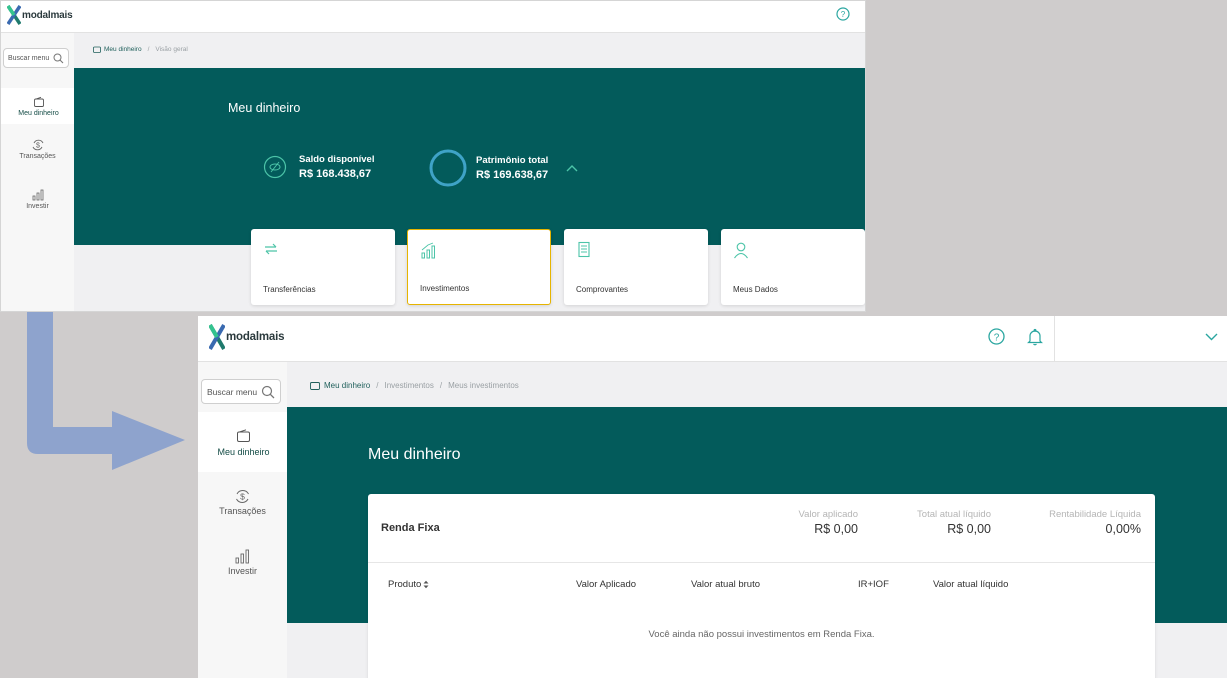  Describe the element at coordinates (971, 584) in the screenshot. I see `column-header-valor-atual-liquido: Valor atual líquido` at that location.